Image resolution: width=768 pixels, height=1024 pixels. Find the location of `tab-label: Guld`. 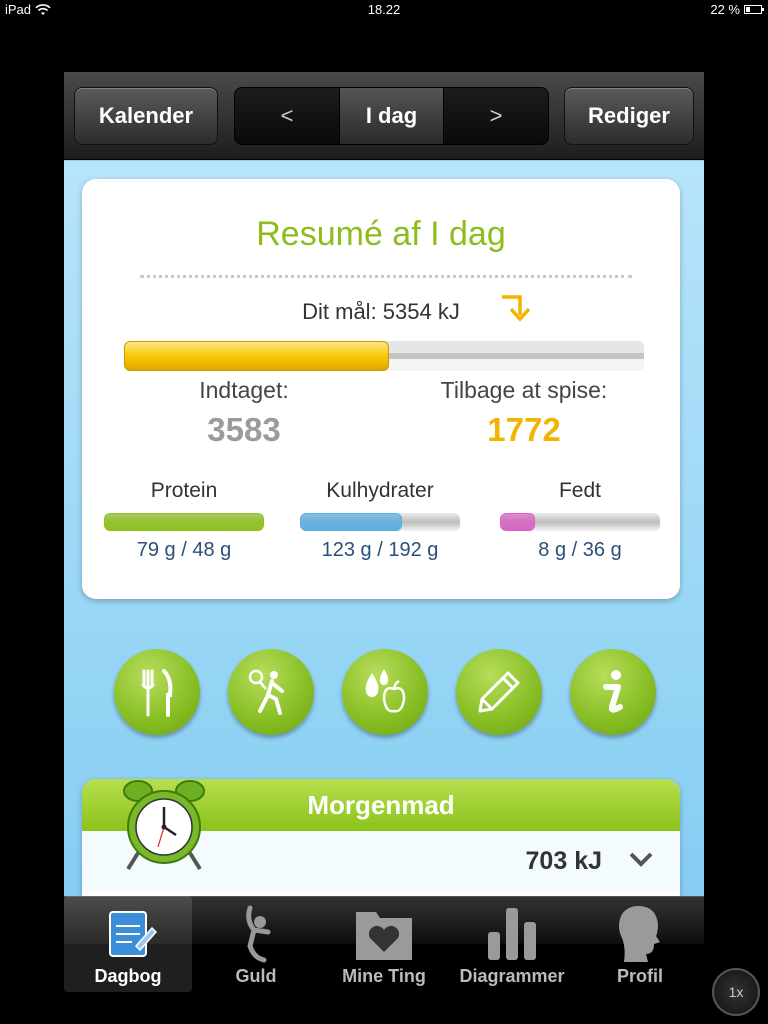

tab-label: Guld is located at coordinates (256, 976).